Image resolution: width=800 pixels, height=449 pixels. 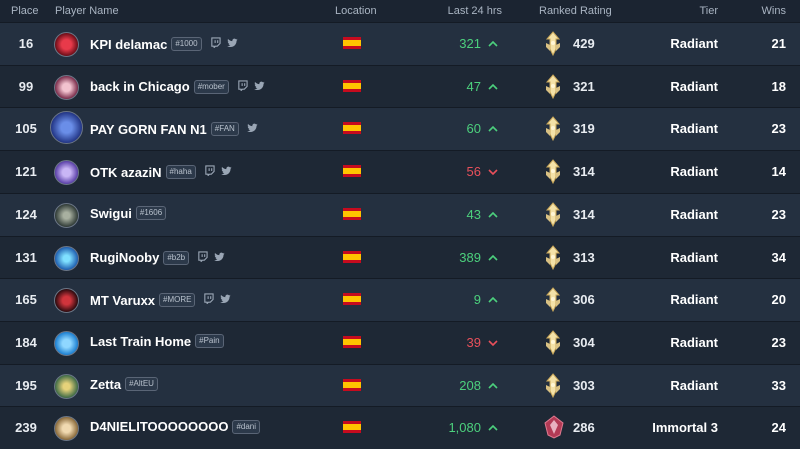 What do you see at coordinates (26, 172) in the screenshot?
I see `row-place: 121` at bounding box center [26, 172].